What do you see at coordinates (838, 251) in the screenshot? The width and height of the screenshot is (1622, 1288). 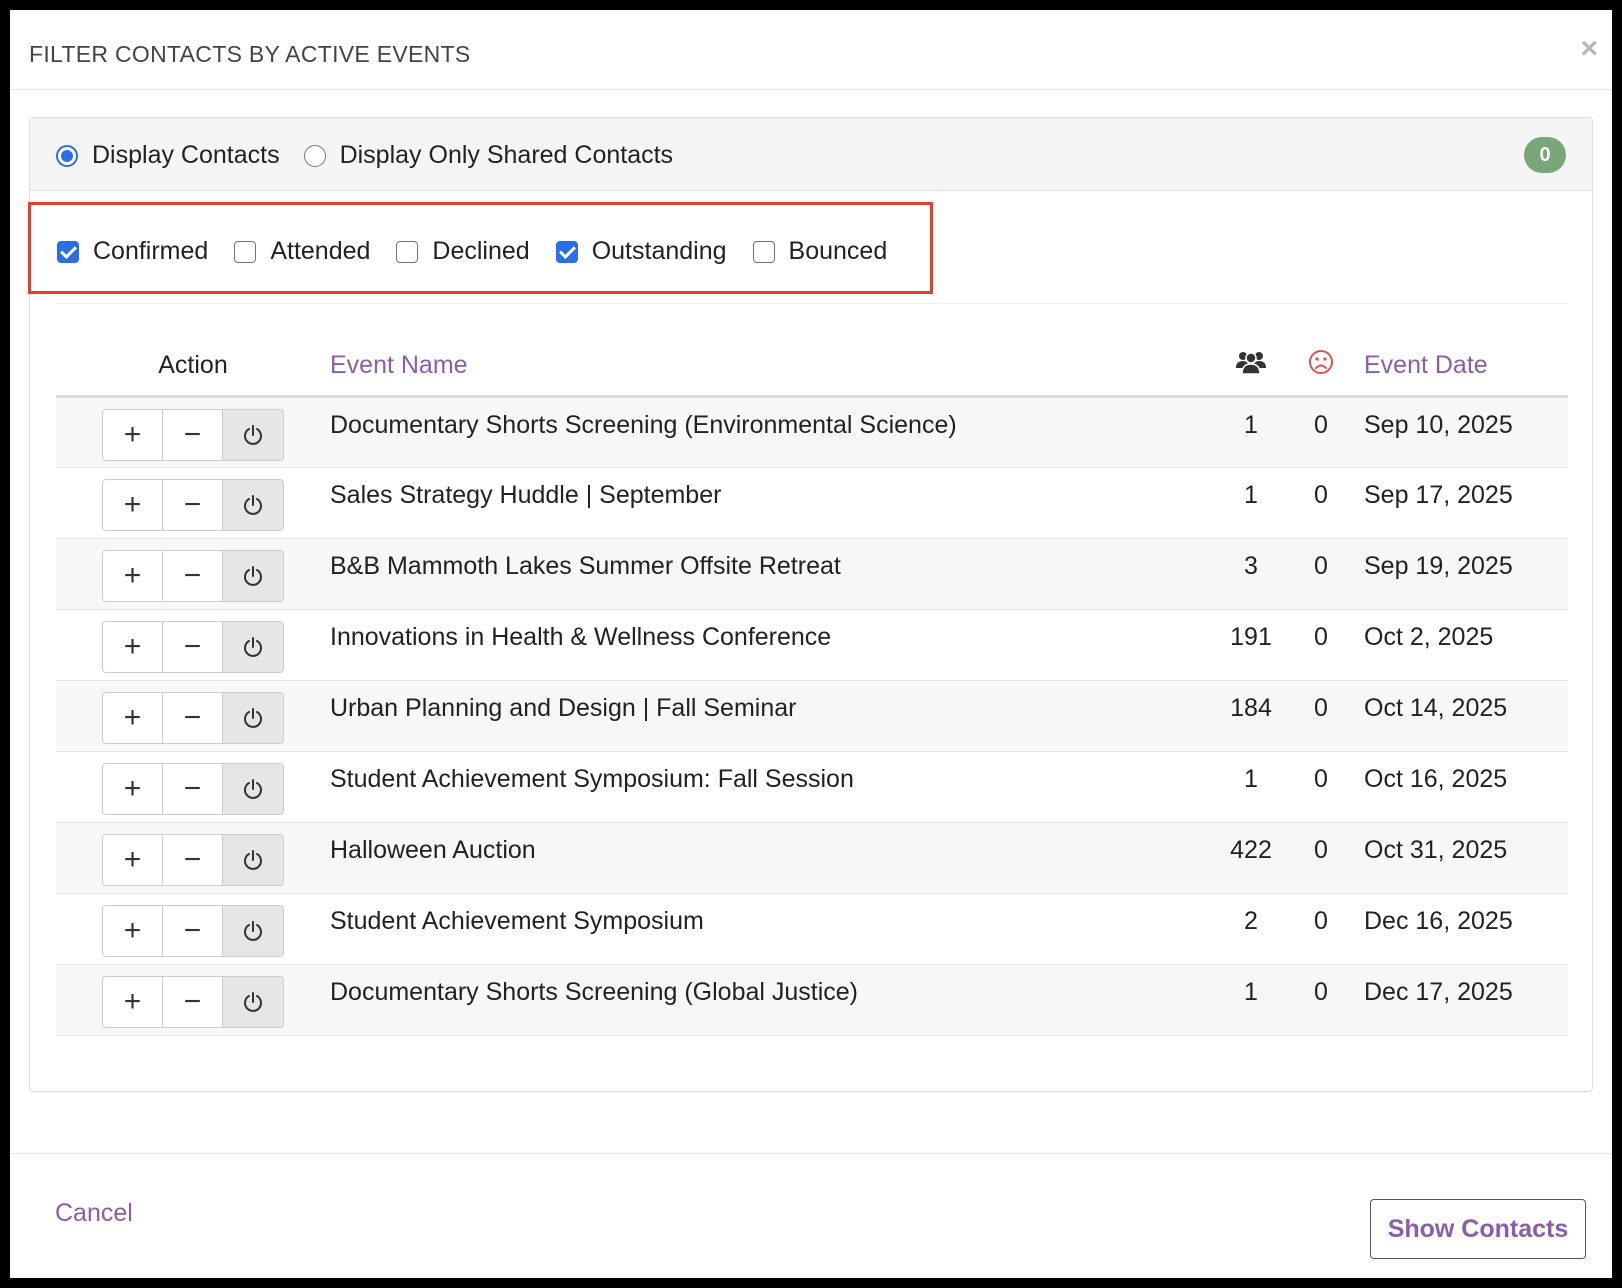 I see `checkbox-label: Bounced` at bounding box center [838, 251].